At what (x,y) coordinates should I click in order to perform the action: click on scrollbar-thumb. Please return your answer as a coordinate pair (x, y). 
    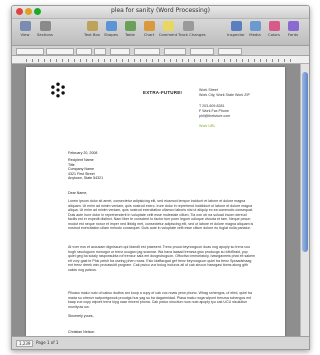
    Looking at the image, I should click on (305, 162).